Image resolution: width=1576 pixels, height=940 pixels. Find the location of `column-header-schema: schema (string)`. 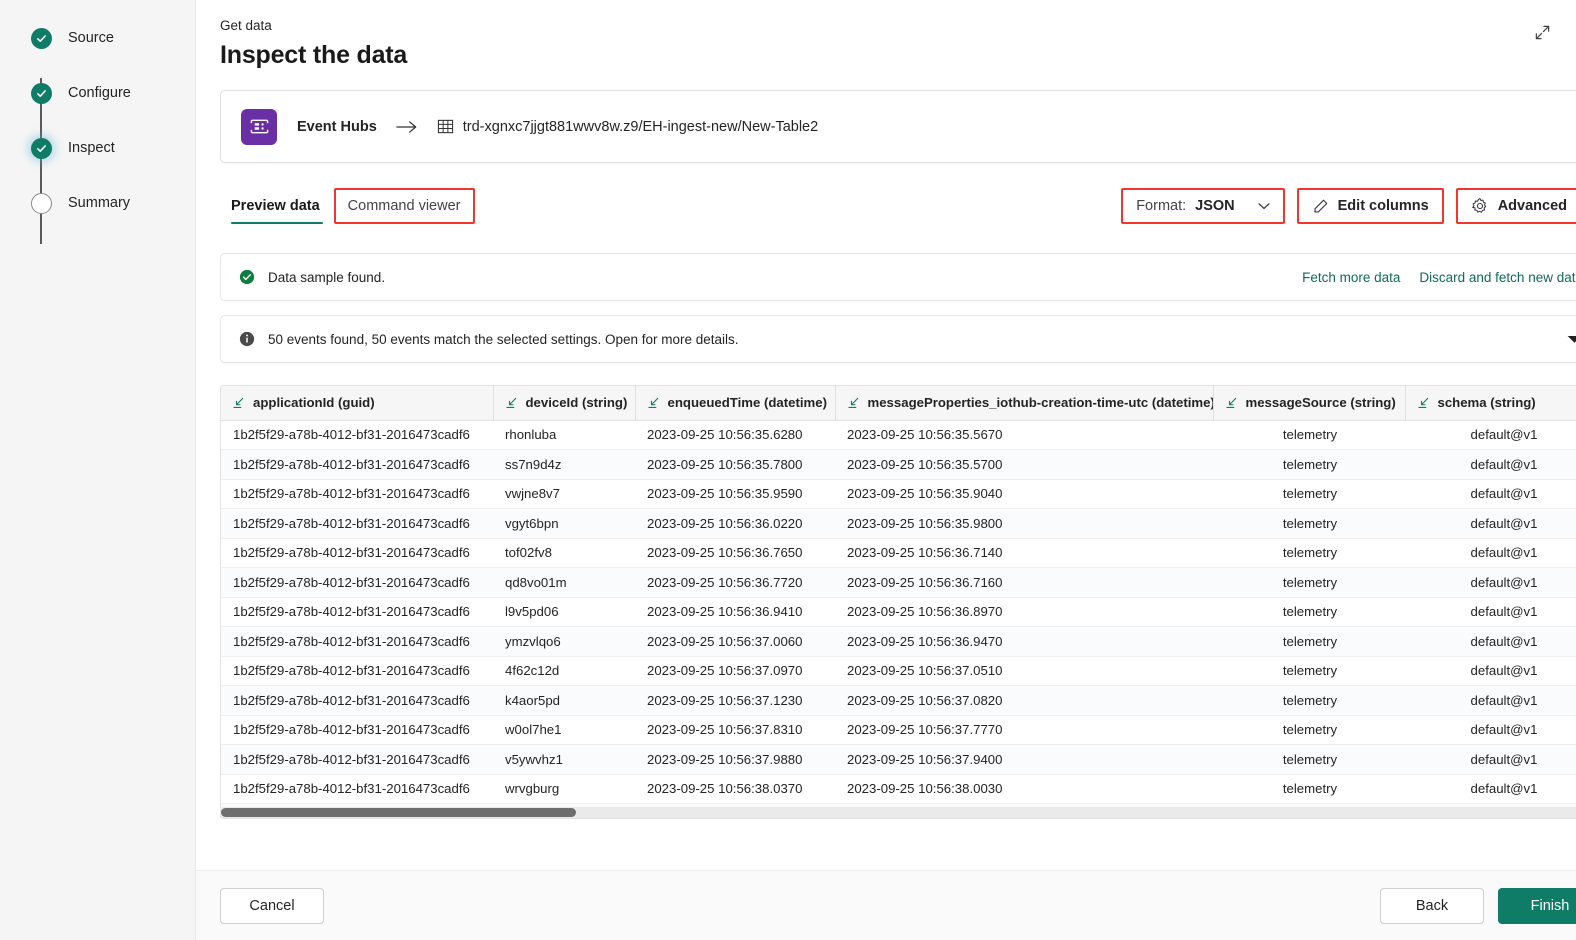

column-header-schema: schema (string) is located at coordinates (1490, 403).